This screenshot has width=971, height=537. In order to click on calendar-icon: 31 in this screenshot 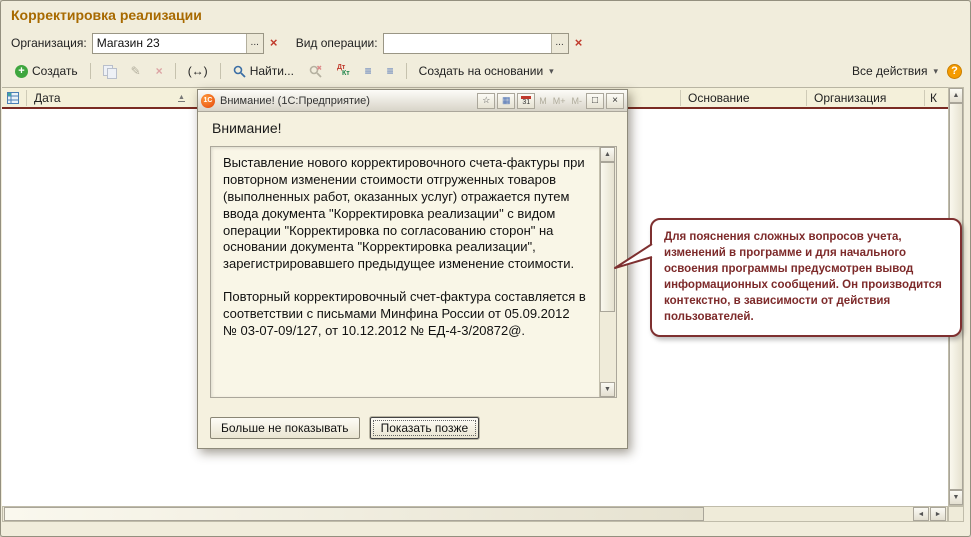, I will do `click(526, 100)`.